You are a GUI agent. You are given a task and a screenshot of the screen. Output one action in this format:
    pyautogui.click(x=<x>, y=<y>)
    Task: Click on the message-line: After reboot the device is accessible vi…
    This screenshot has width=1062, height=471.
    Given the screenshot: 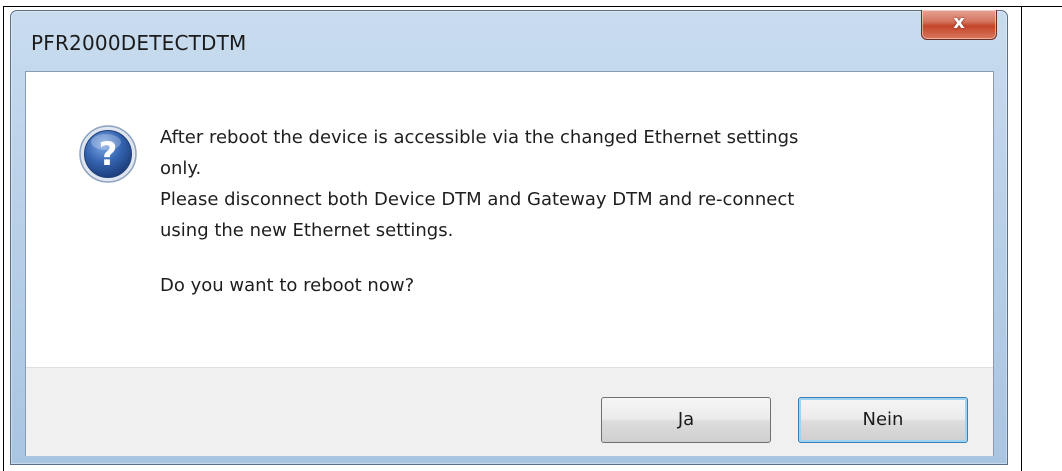 What is the action you would take?
    pyautogui.click(x=479, y=137)
    